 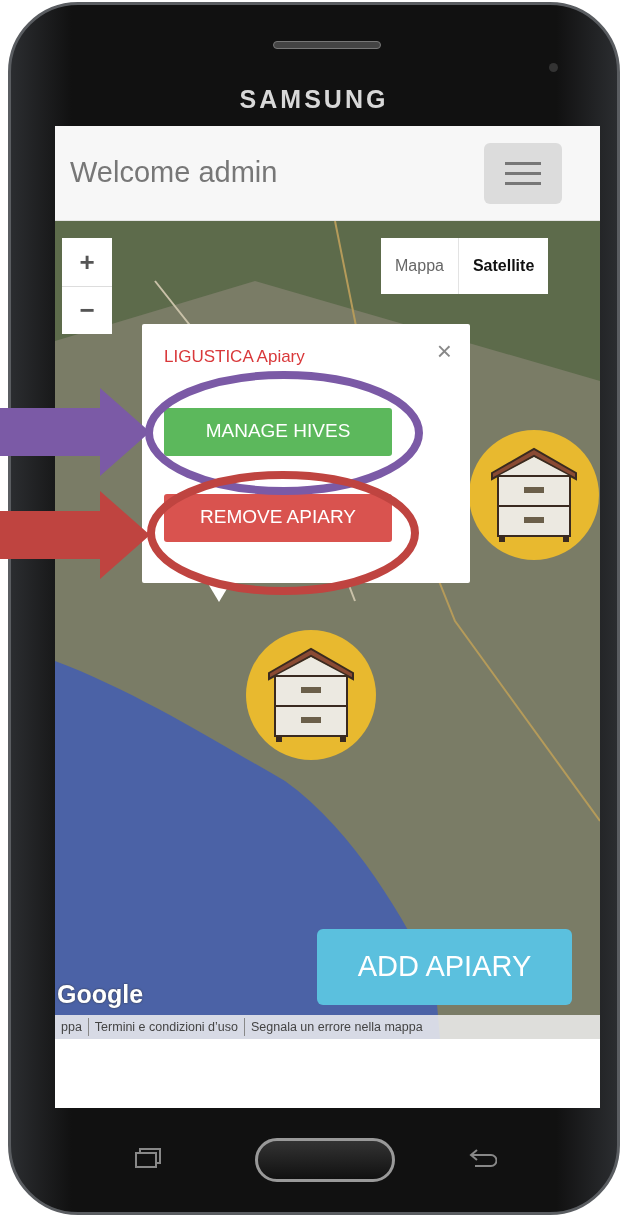 What do you see at coordinates (174, 173) in the screenshot?
I see `welcome-title: Welcome admin` at bounding box center [174, 173].